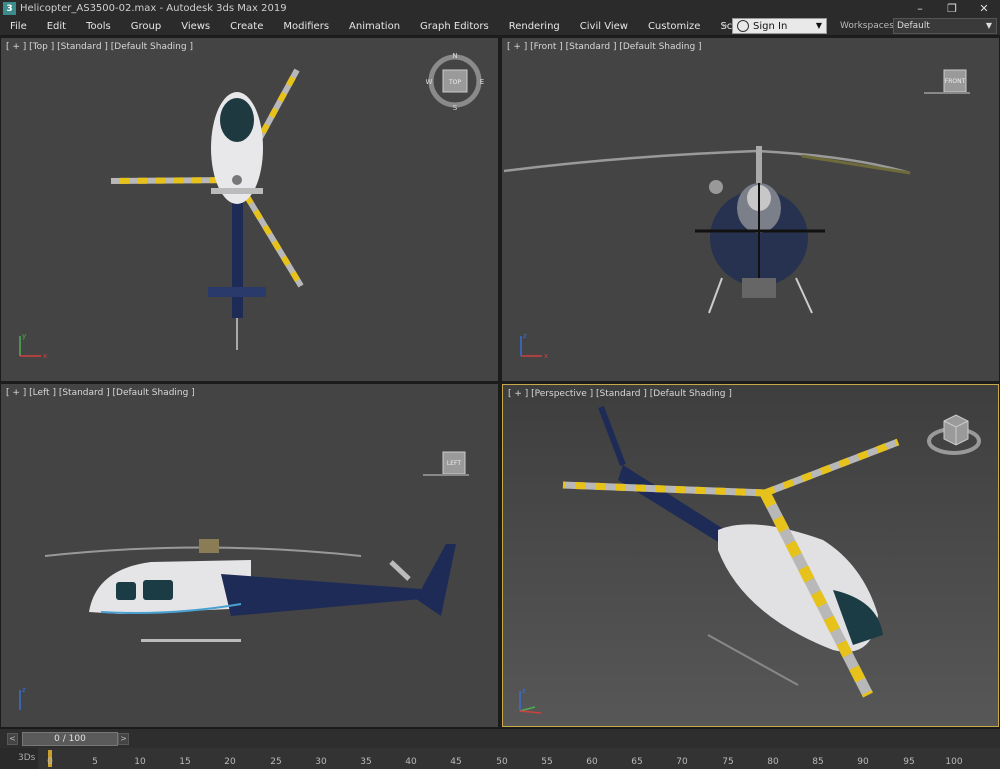 The height and width of the screenshot is (769, 1000). I want to click on sign-in-button: Sign In ▼, so click(779, 26).